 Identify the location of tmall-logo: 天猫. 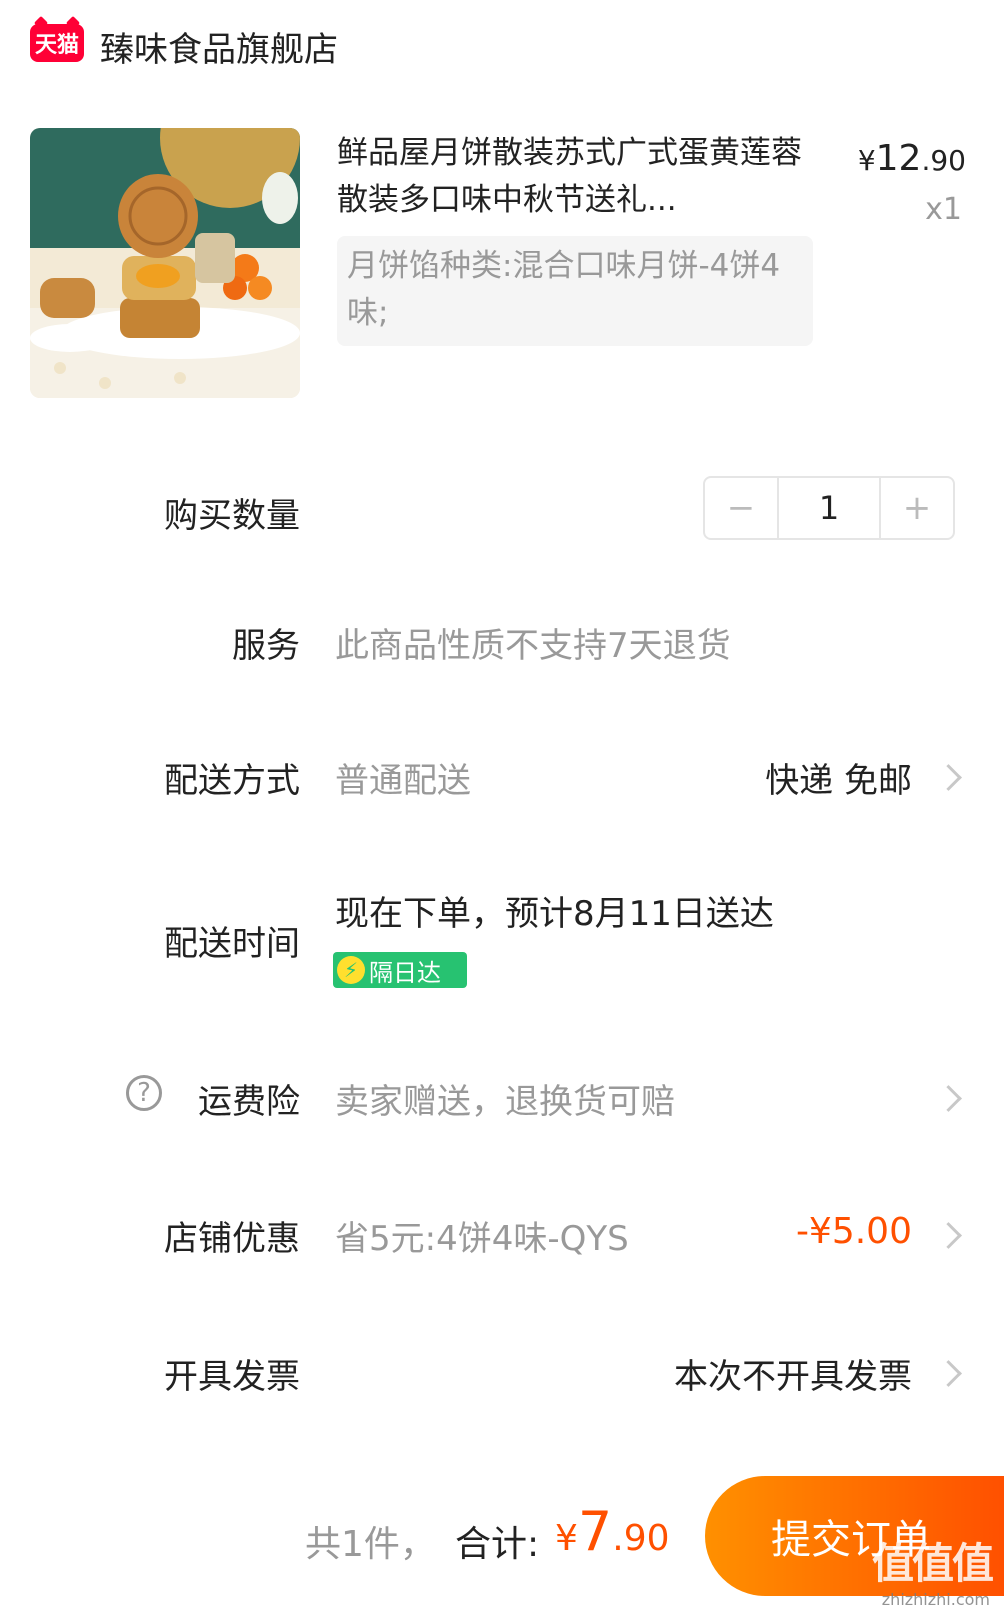
(57, 43).